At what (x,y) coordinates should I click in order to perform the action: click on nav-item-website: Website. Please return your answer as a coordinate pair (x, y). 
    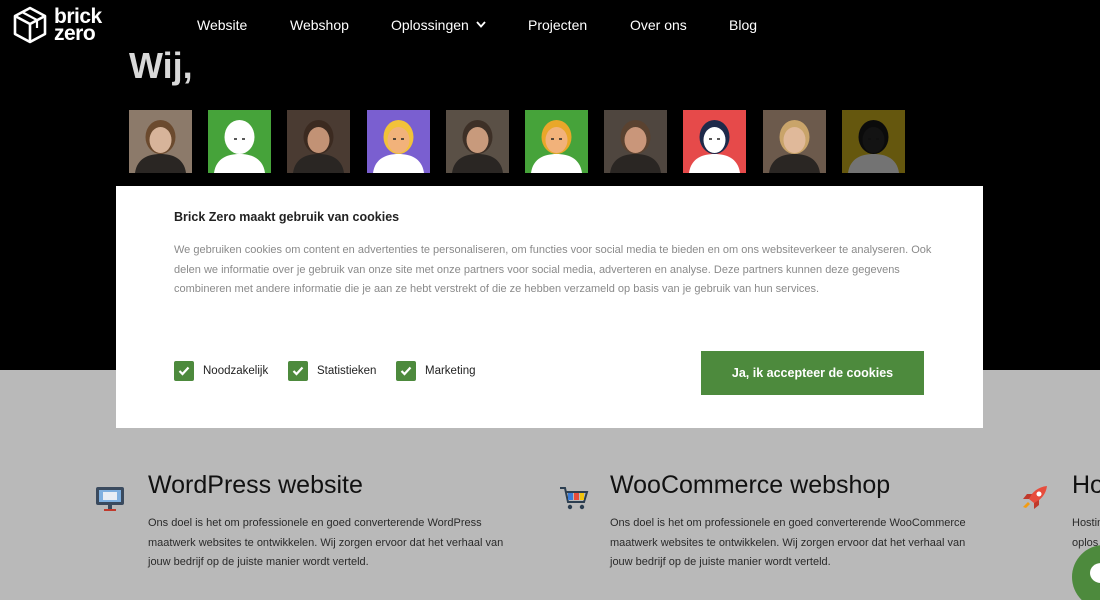
    Looking at the image, I should click on (222, 25).